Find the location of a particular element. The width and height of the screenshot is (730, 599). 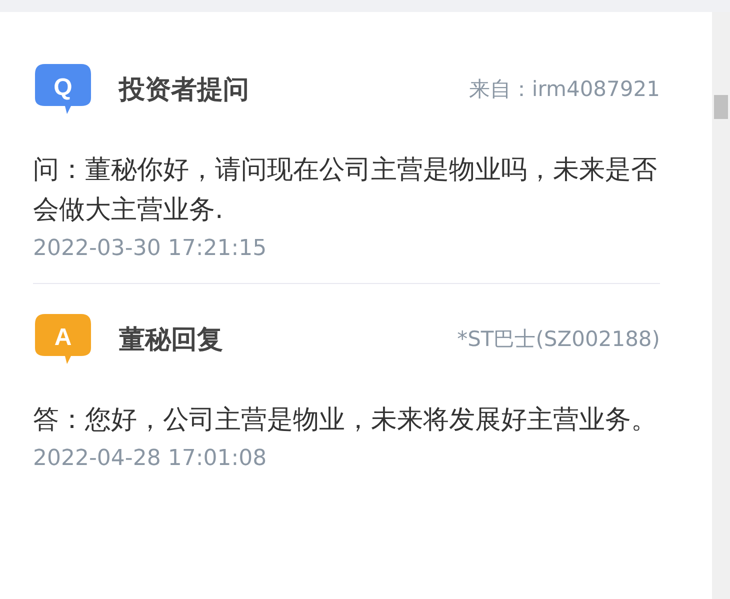

source-label: *ST巴士(SZ002188) is located at coordinates (558, 339).